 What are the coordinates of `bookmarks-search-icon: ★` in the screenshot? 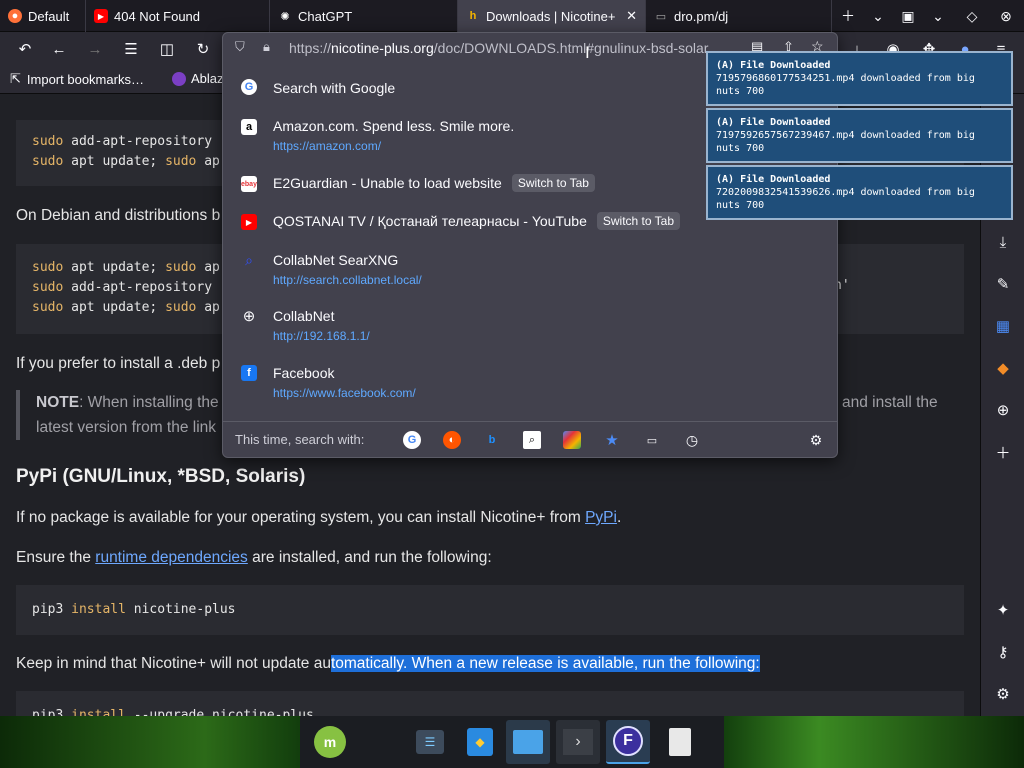 It's located at (612, 440).